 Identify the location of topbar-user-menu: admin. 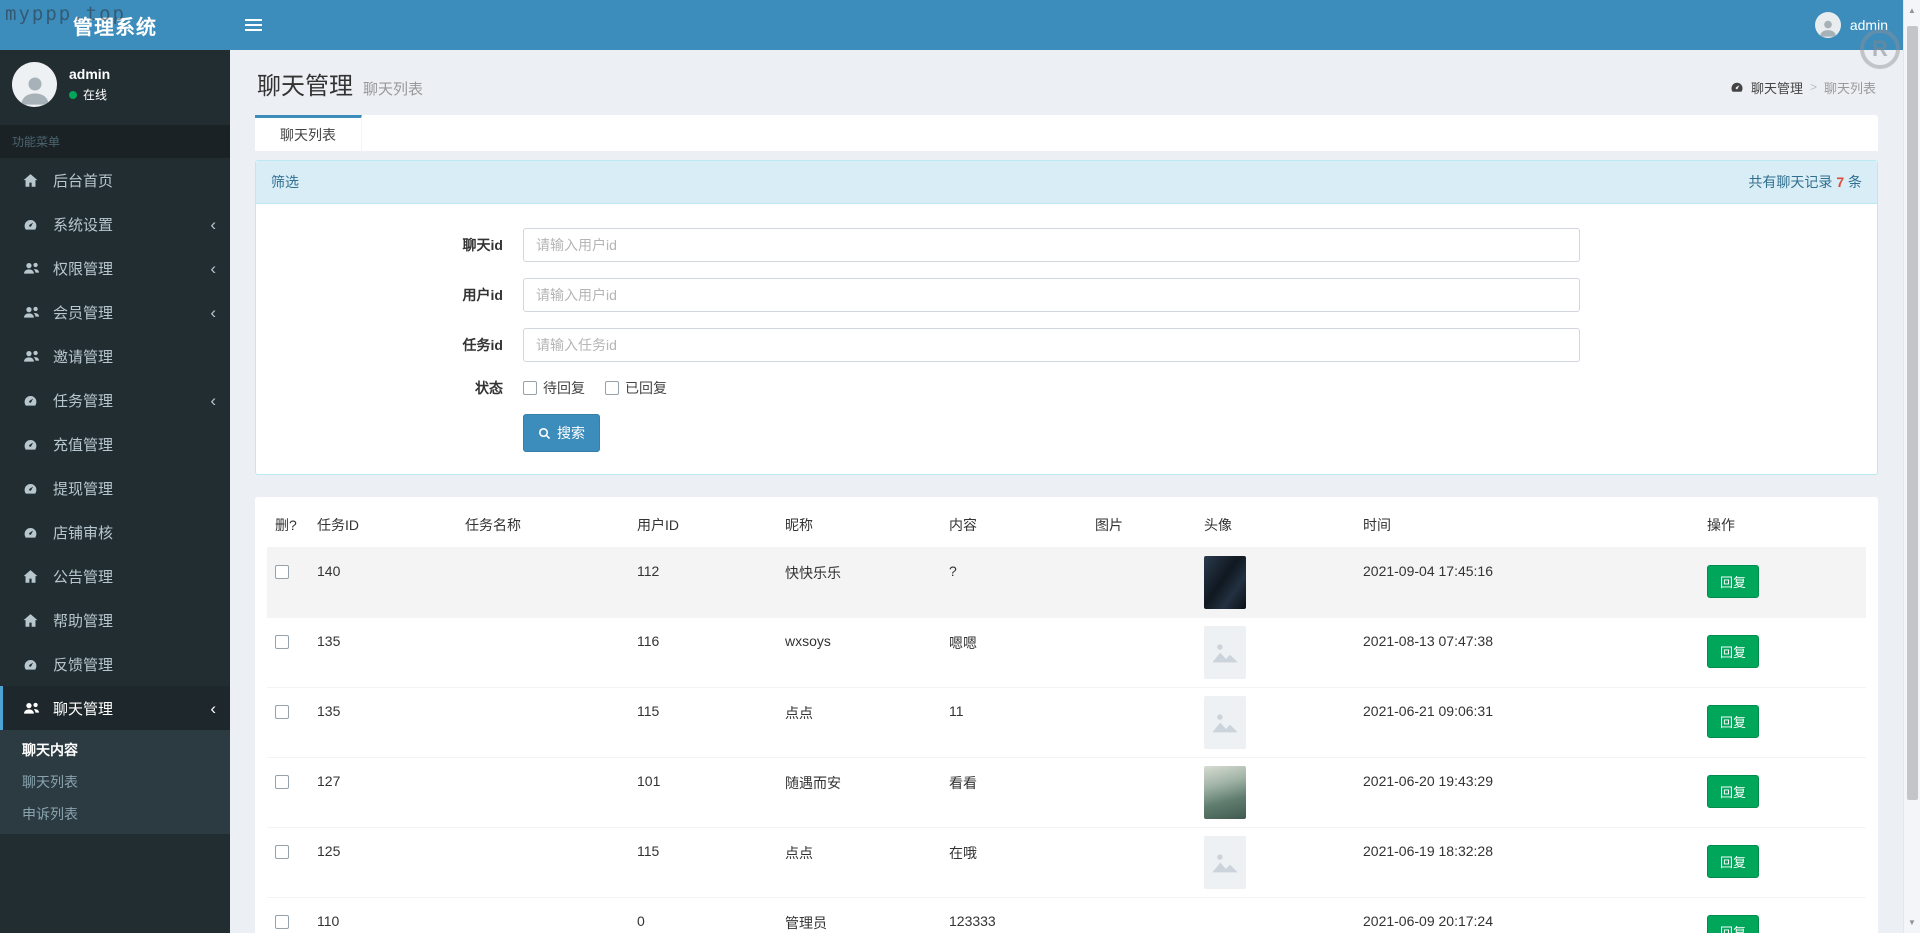
(1851, 25).